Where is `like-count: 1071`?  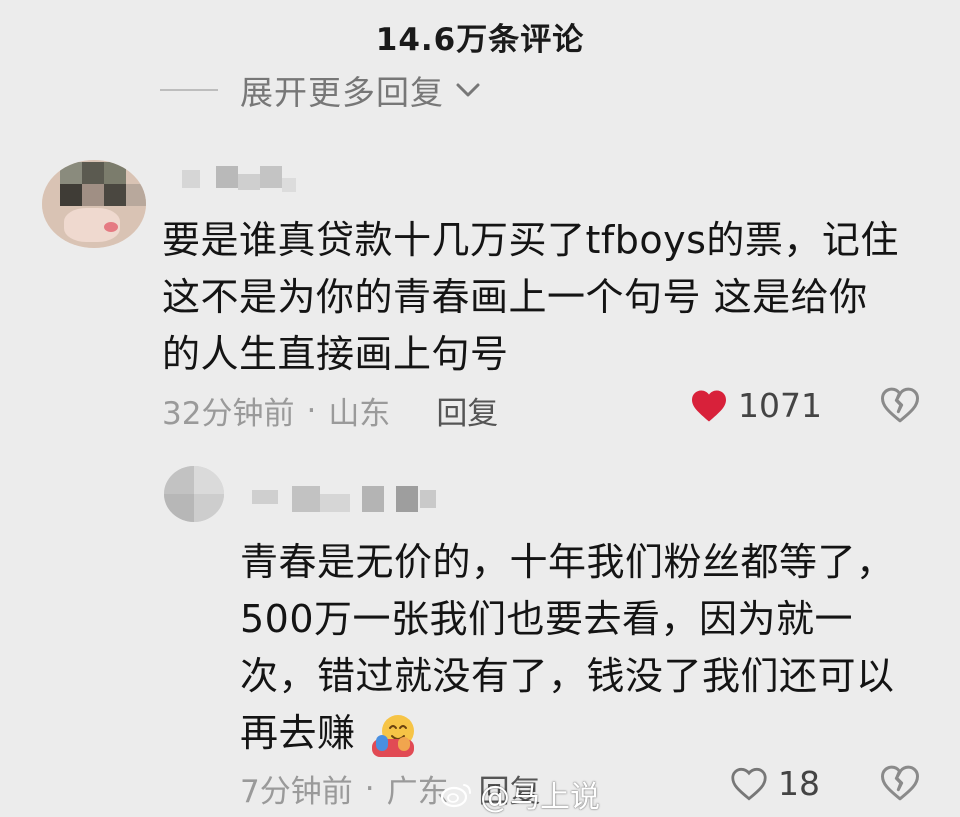
like-count: 1071 is located at coordinates (780, 405).